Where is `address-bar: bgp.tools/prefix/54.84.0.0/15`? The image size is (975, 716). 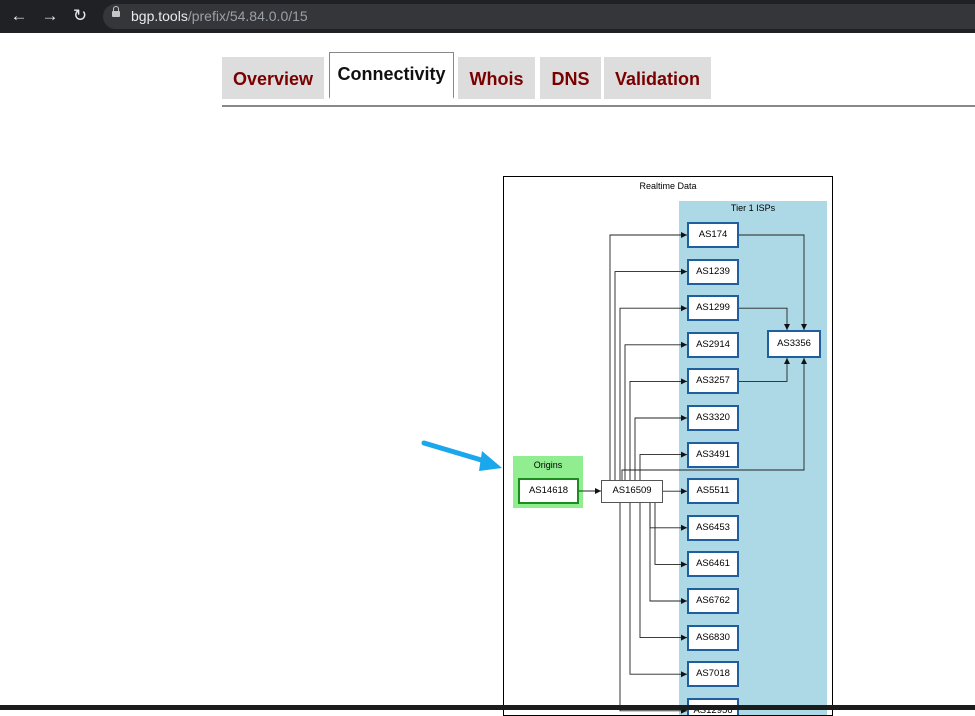
address-bar: bgp.tools/prefix/54.84.0.0/15 is located at coordinates (539, 16).